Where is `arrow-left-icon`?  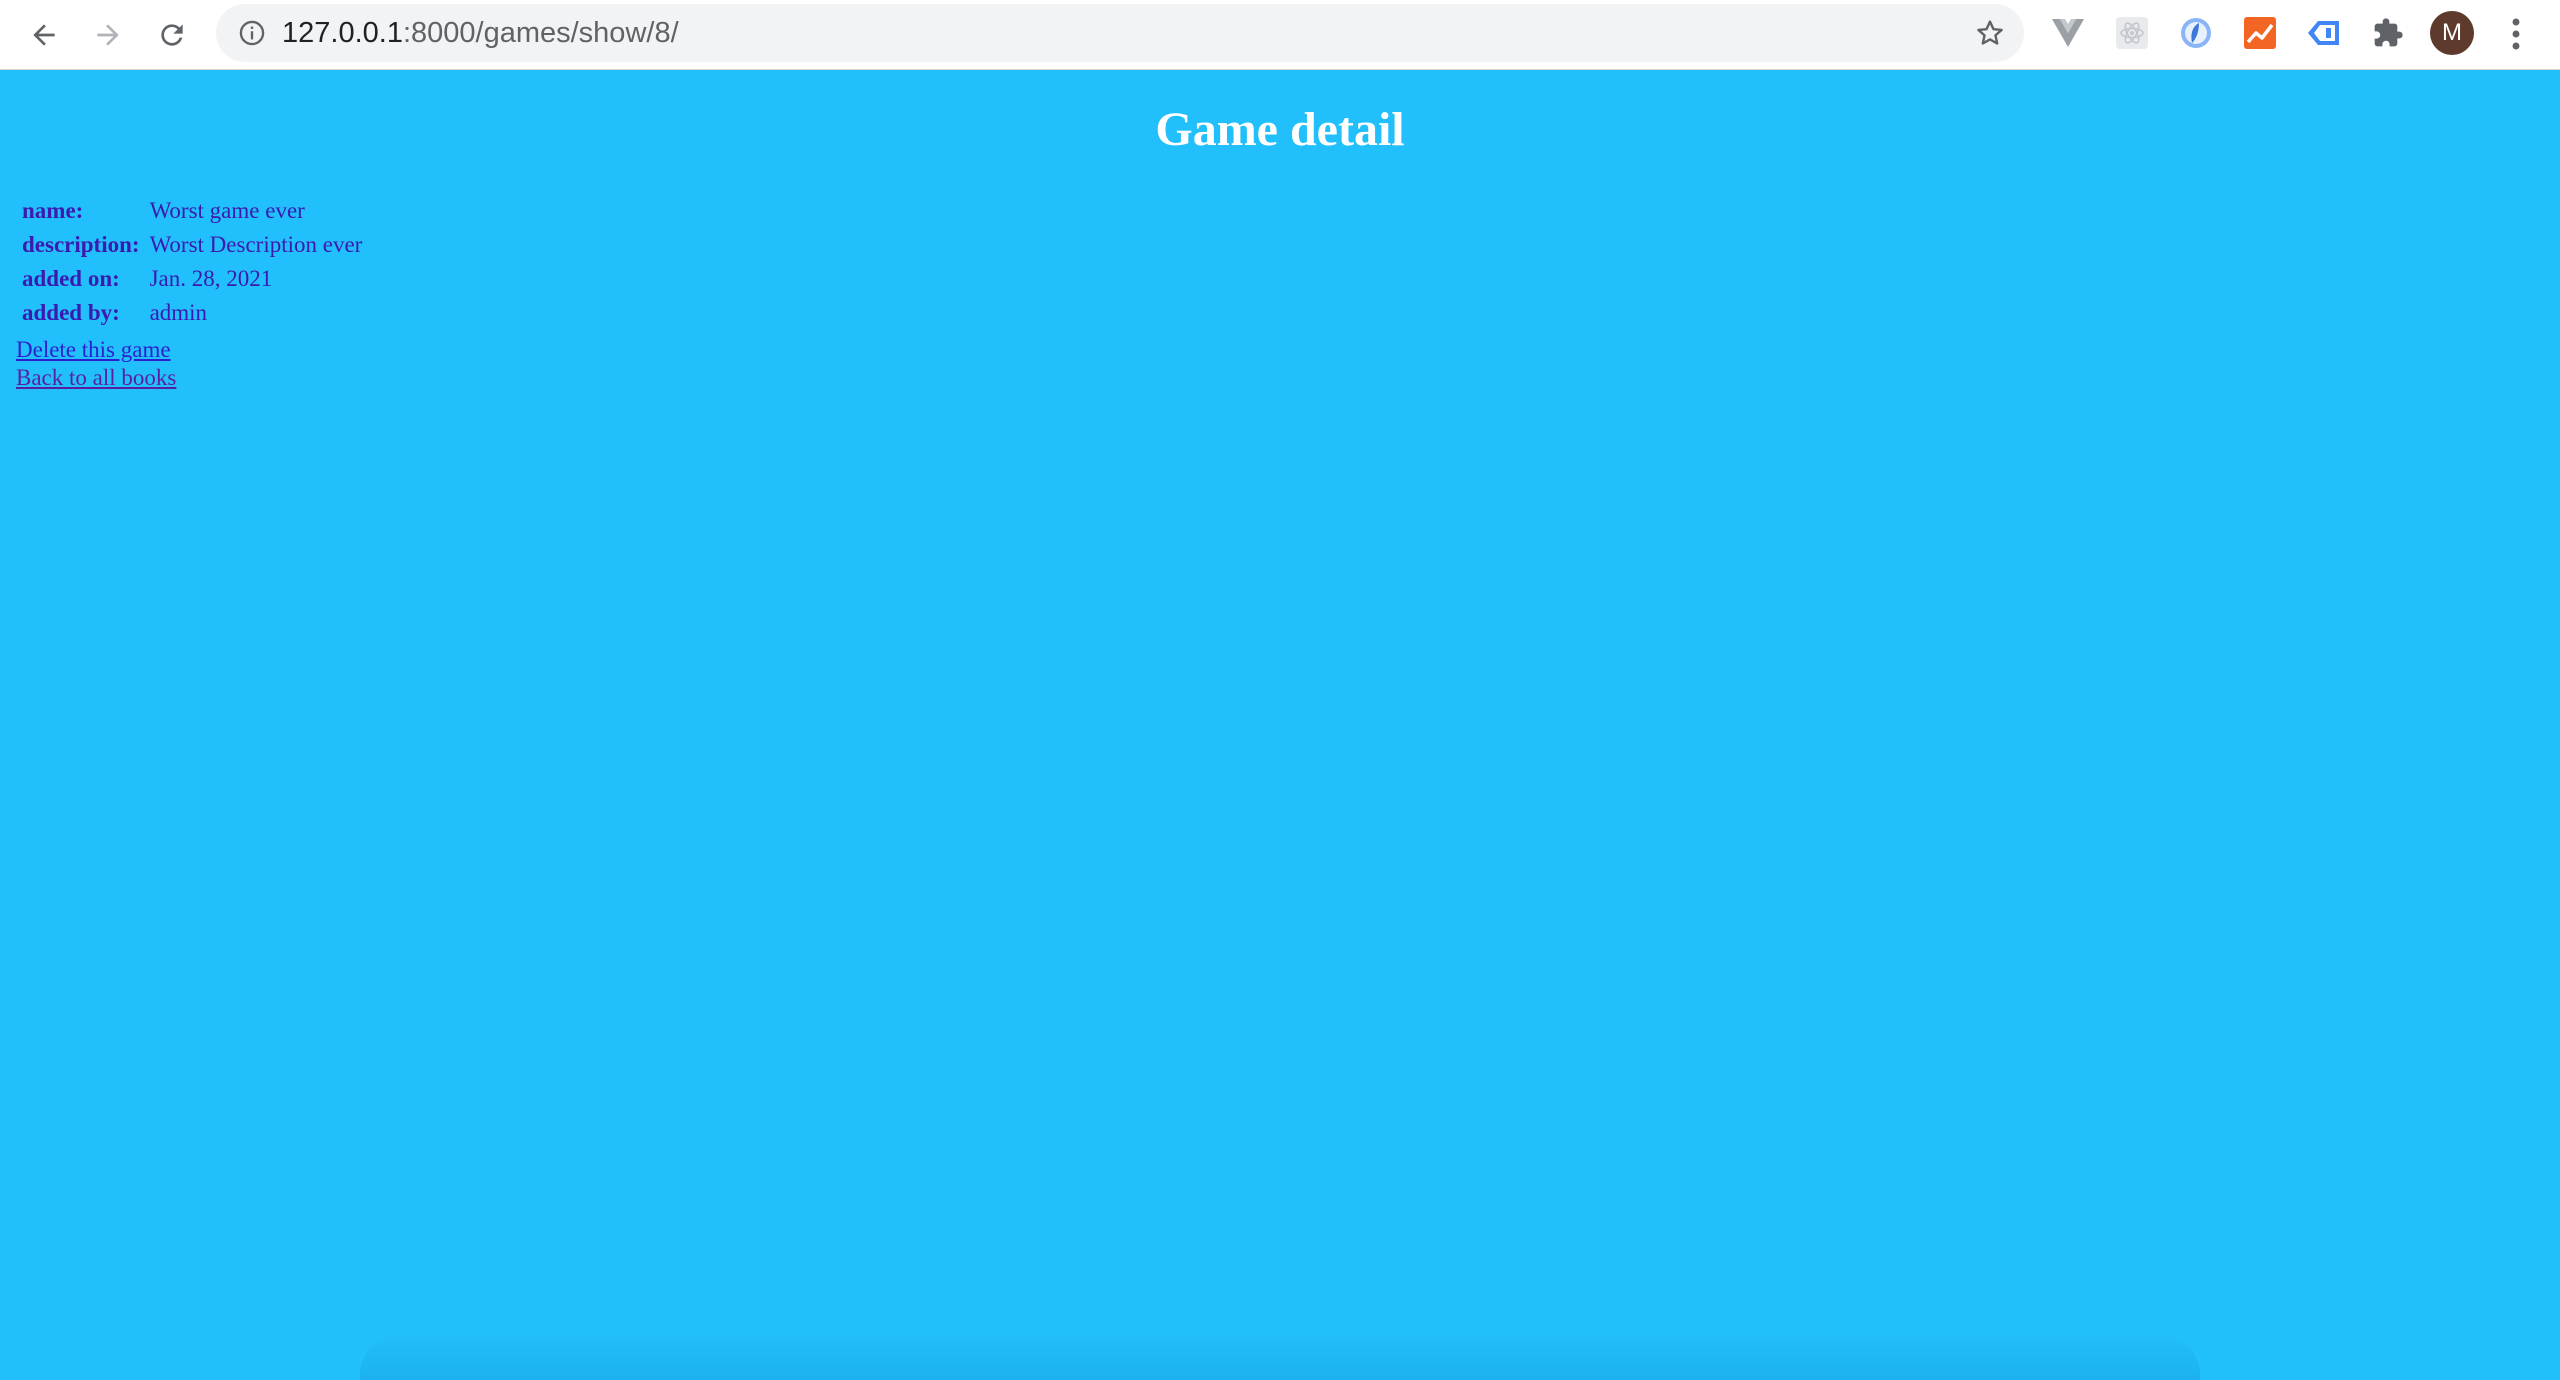
arrow-left-icon is located at coordinates (44, 35).